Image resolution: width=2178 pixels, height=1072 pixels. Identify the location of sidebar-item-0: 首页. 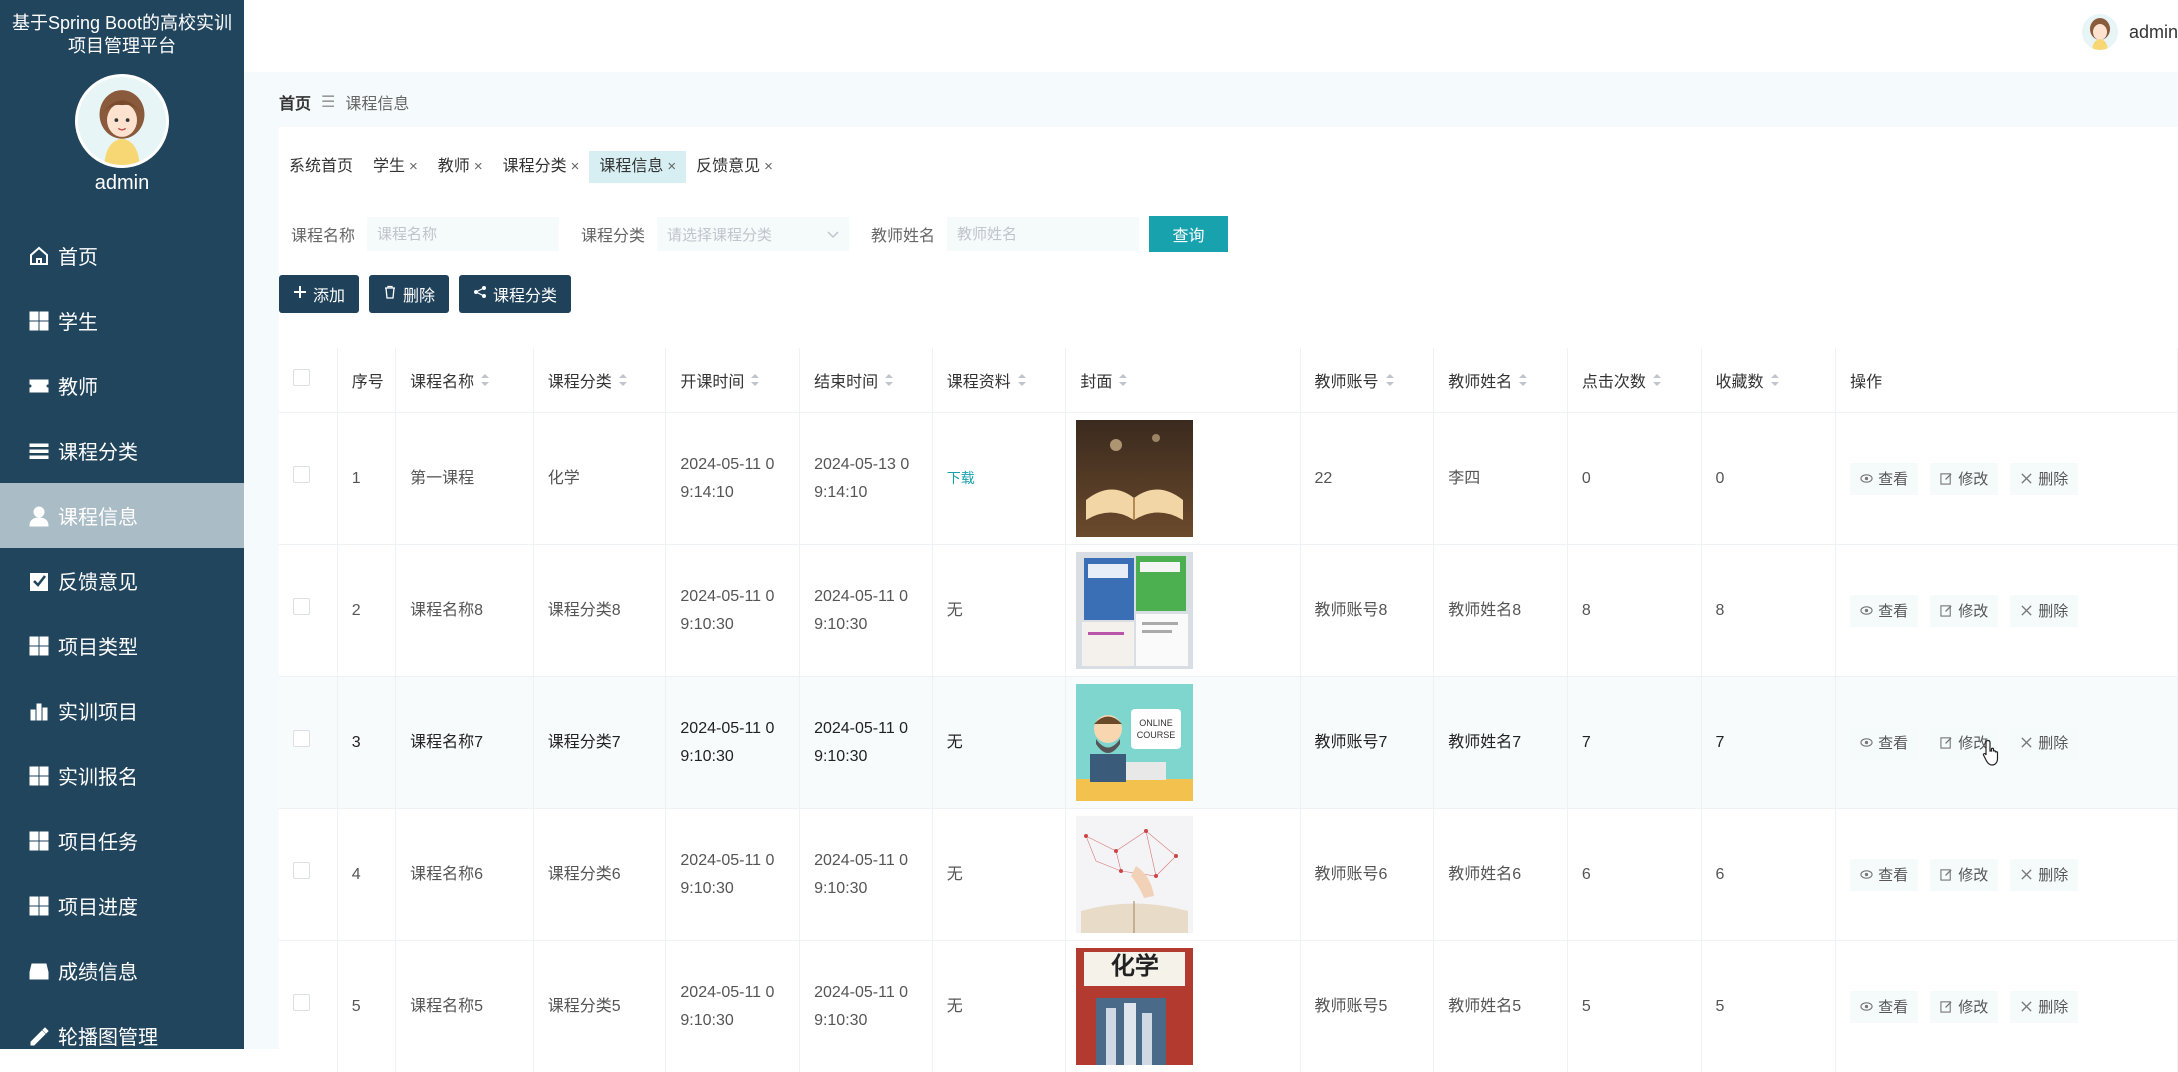
(122, 255).